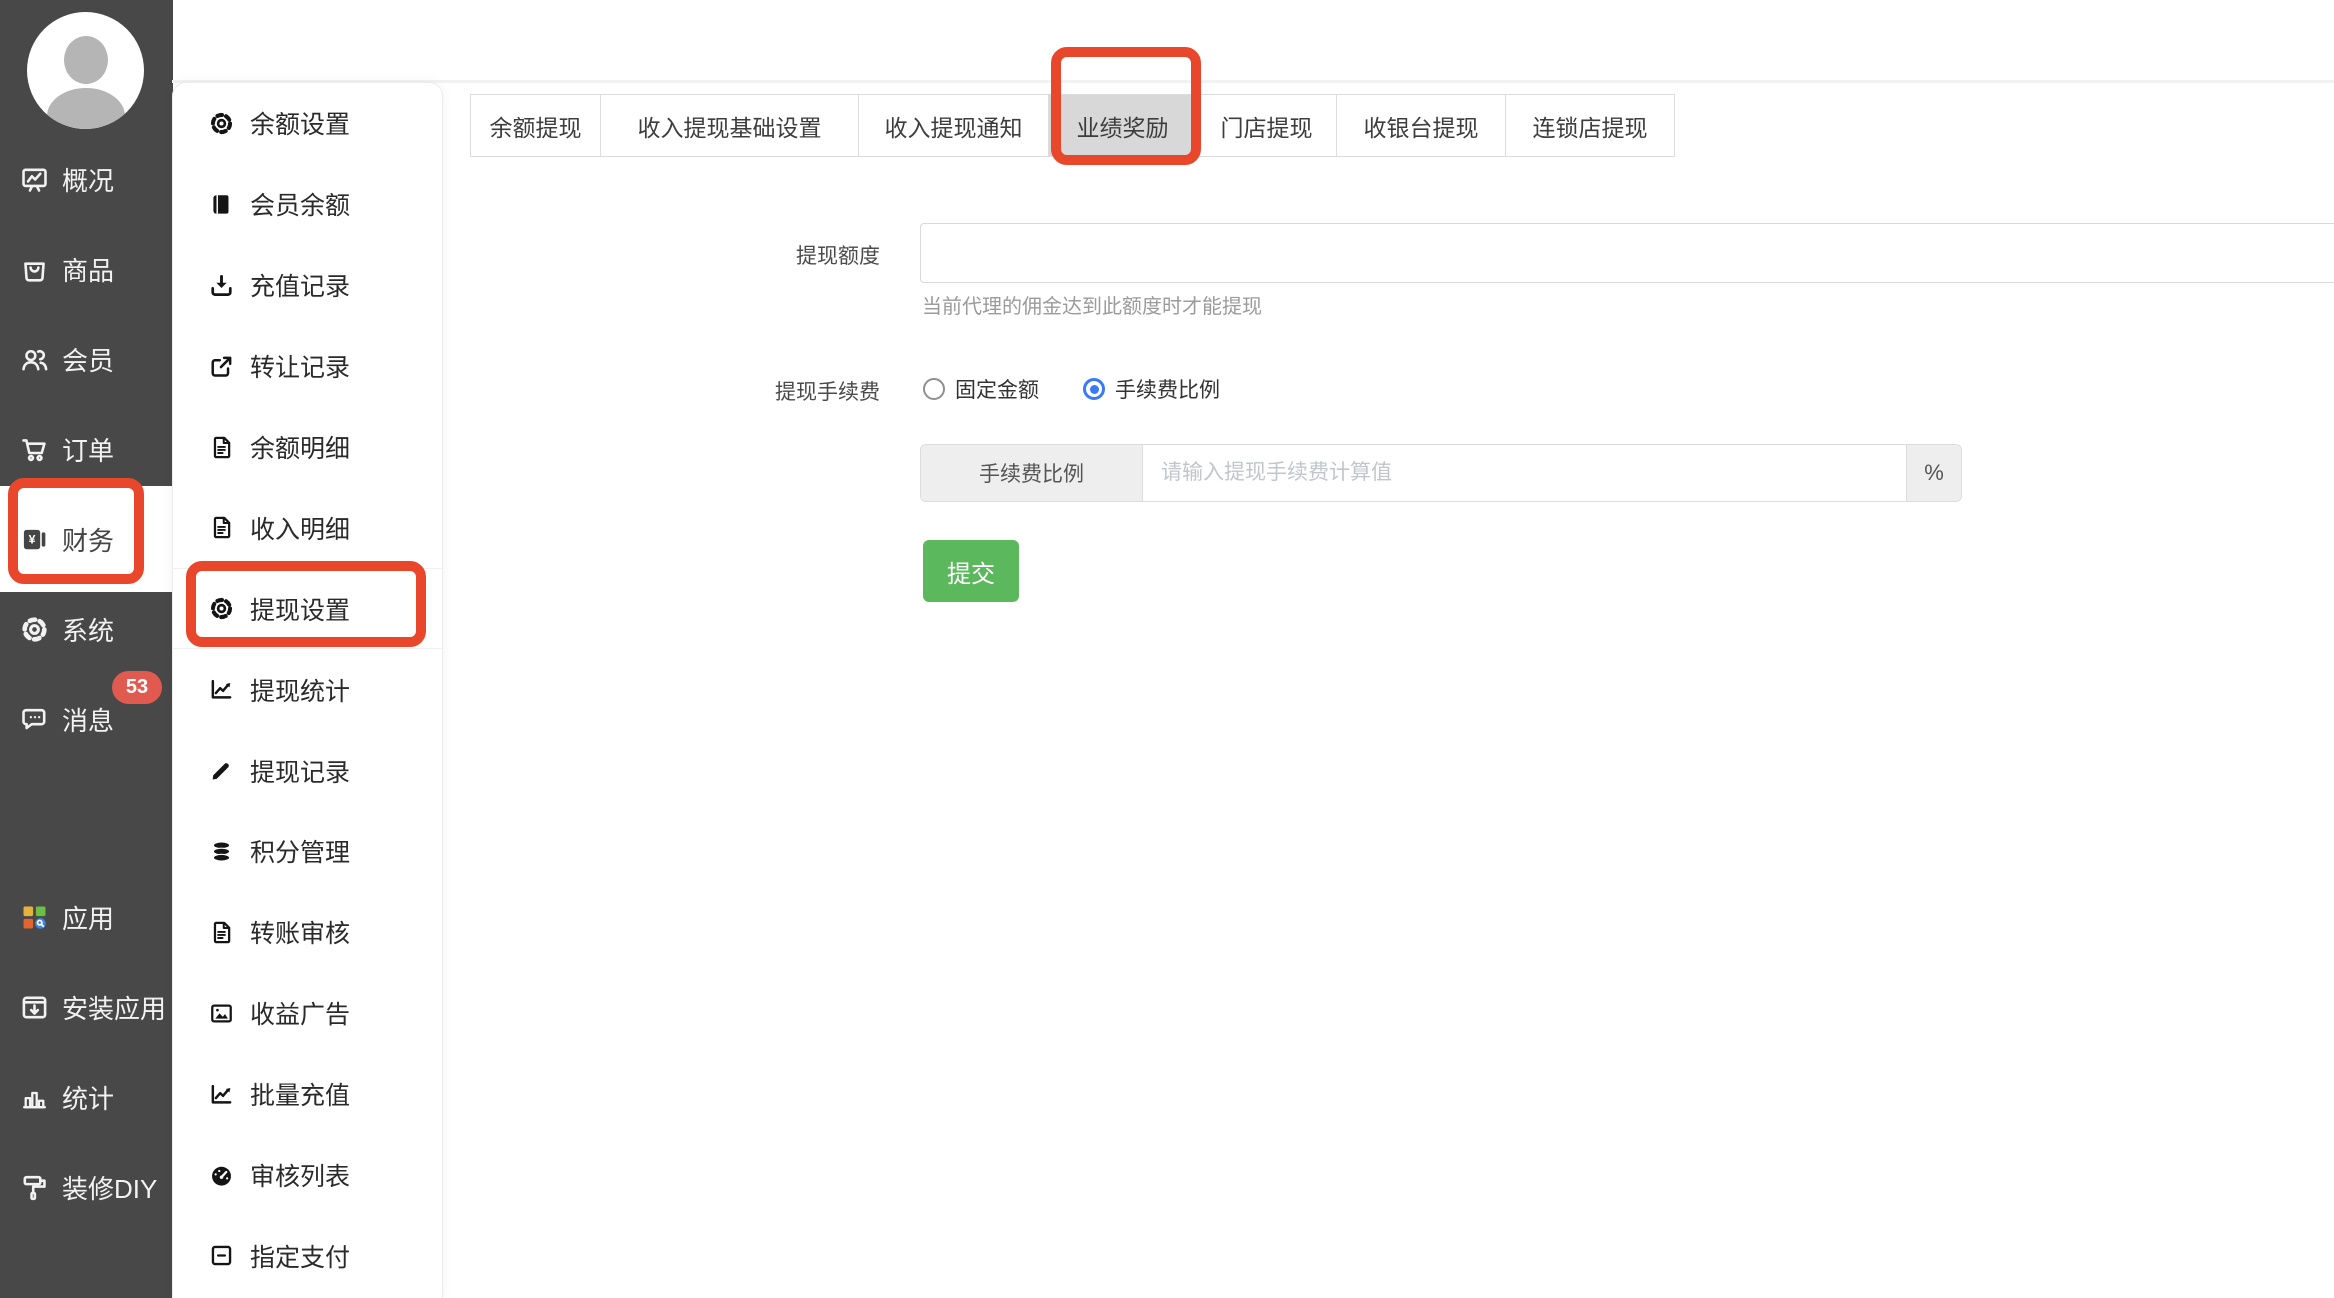 The width and height of the screenshot is (2334, 1298). I want to click on bars-icon, so click(34, 1097).